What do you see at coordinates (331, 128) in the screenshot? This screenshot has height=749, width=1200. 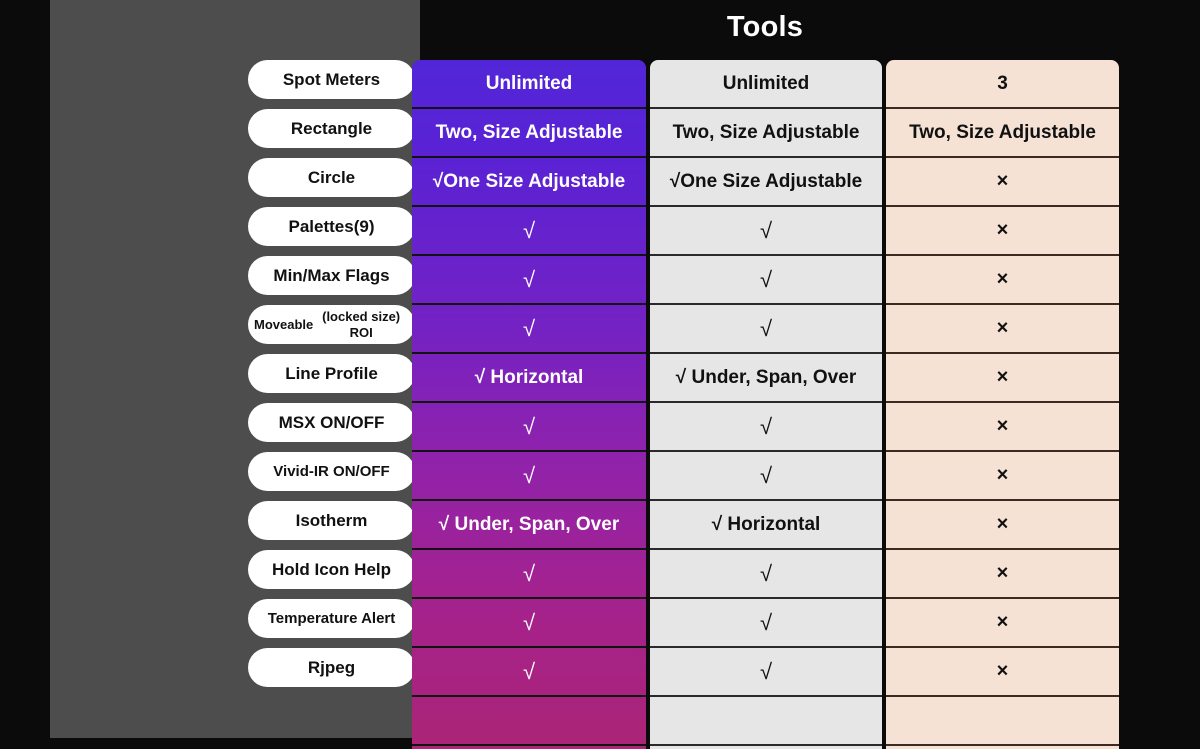 I see `feature-label-pill: Rectangle` at bounding box center [331, 128].